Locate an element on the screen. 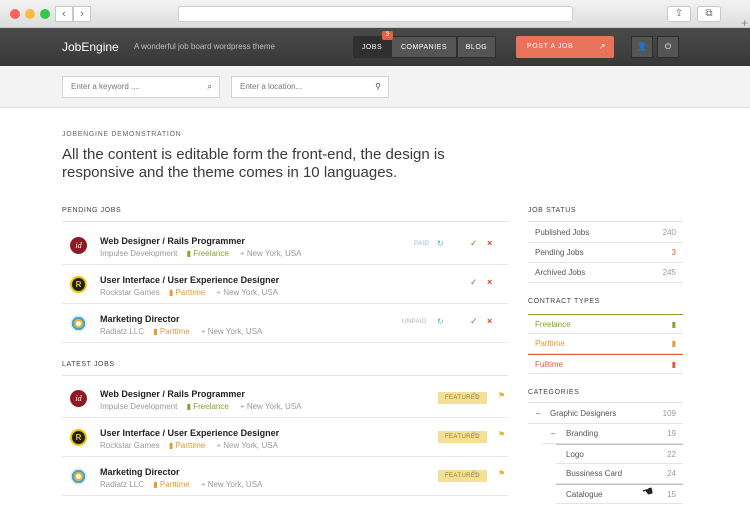 The width and height of the screenshot is (750, 505). category-count: 22 is located at coordinates (671, 454).